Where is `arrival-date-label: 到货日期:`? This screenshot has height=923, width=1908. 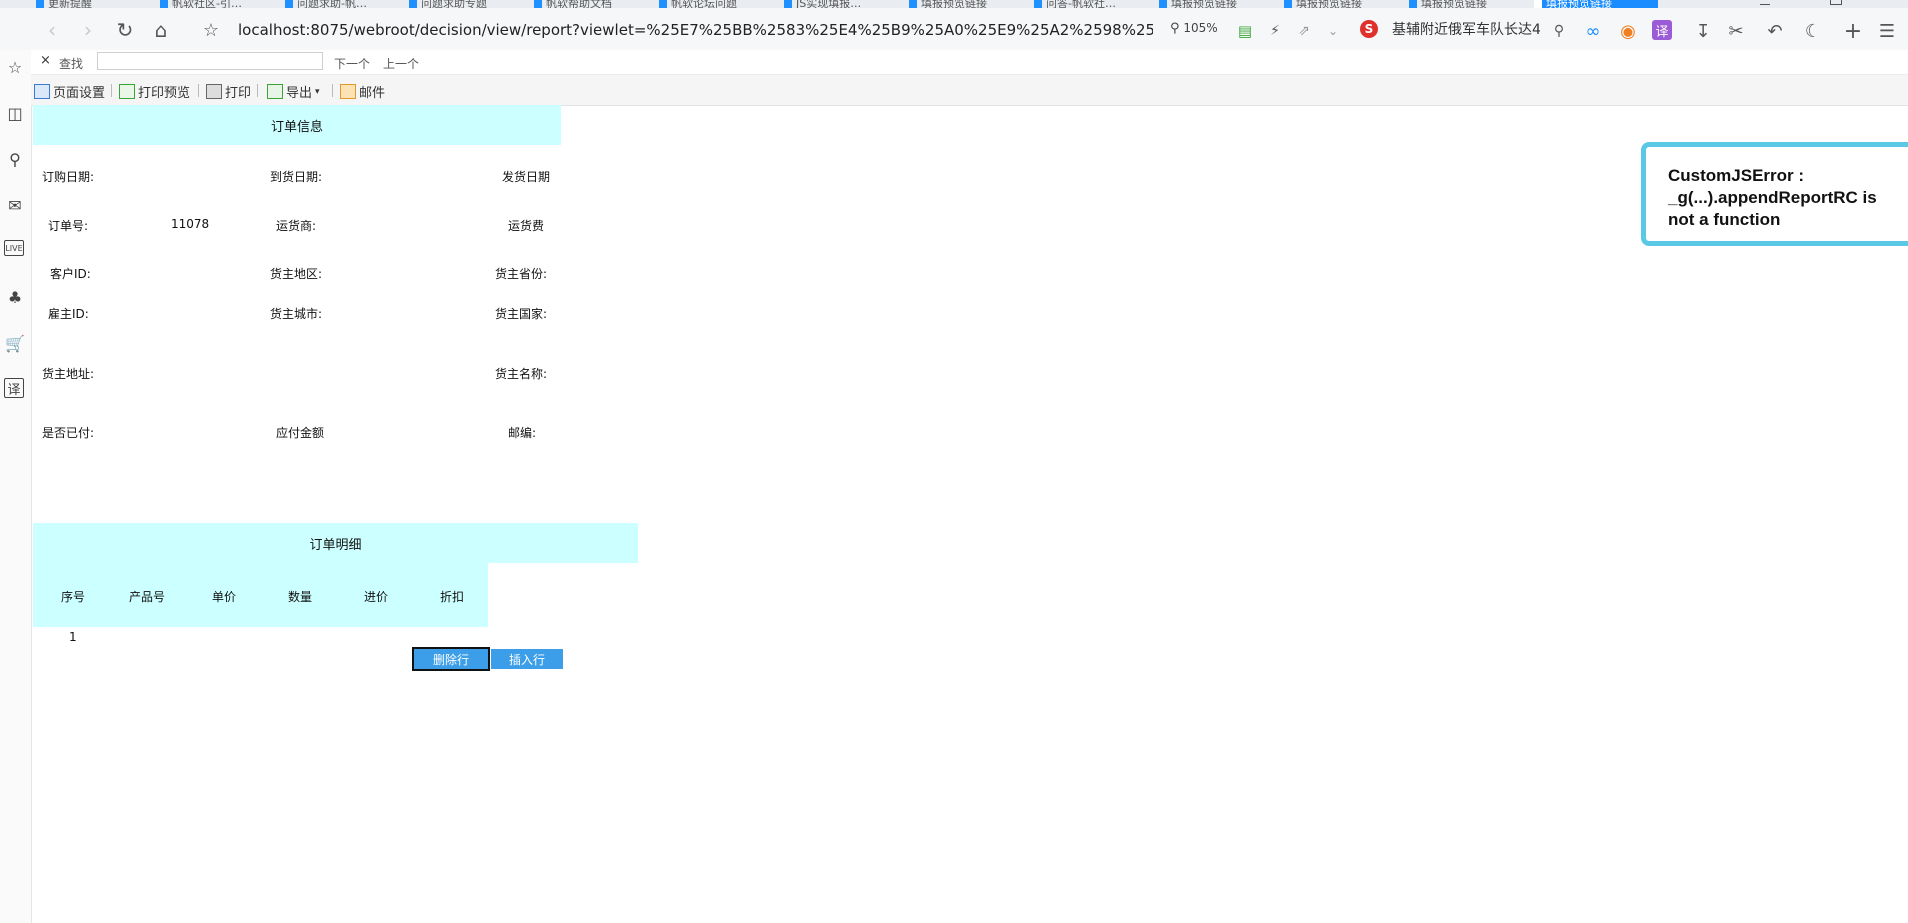 arrival-date-label: 到货日期: is located at coordinates (296, 177).